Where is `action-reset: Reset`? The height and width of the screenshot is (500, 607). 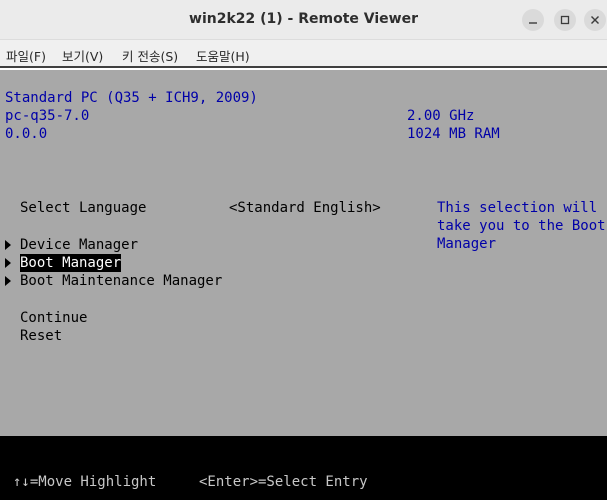 action-reset: Reset is located at coordinates (41, 336).